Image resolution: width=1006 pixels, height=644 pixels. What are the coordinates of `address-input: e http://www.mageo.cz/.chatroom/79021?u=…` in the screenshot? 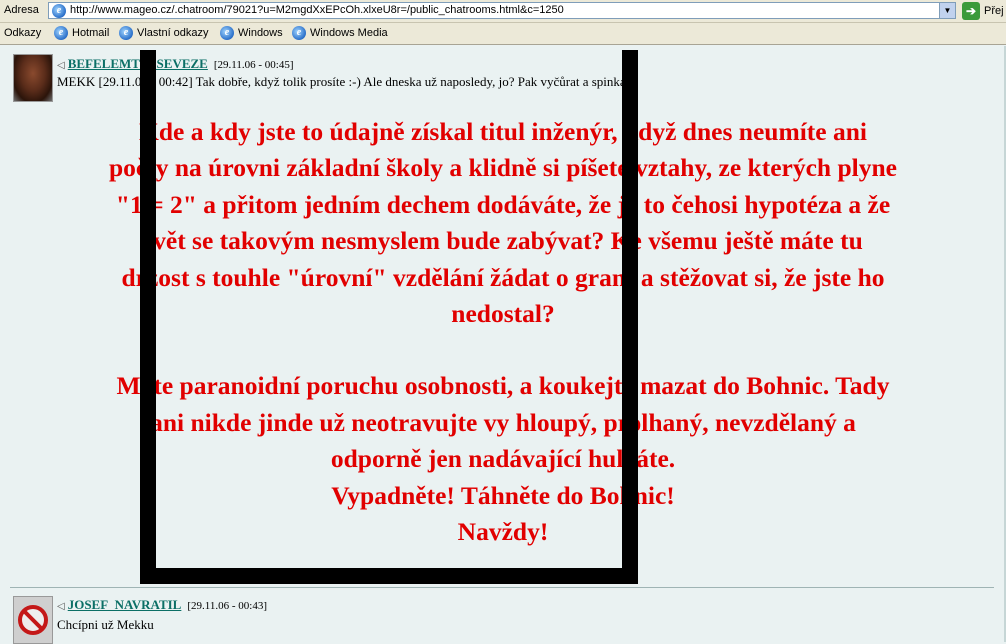 It's located at (502, 10).